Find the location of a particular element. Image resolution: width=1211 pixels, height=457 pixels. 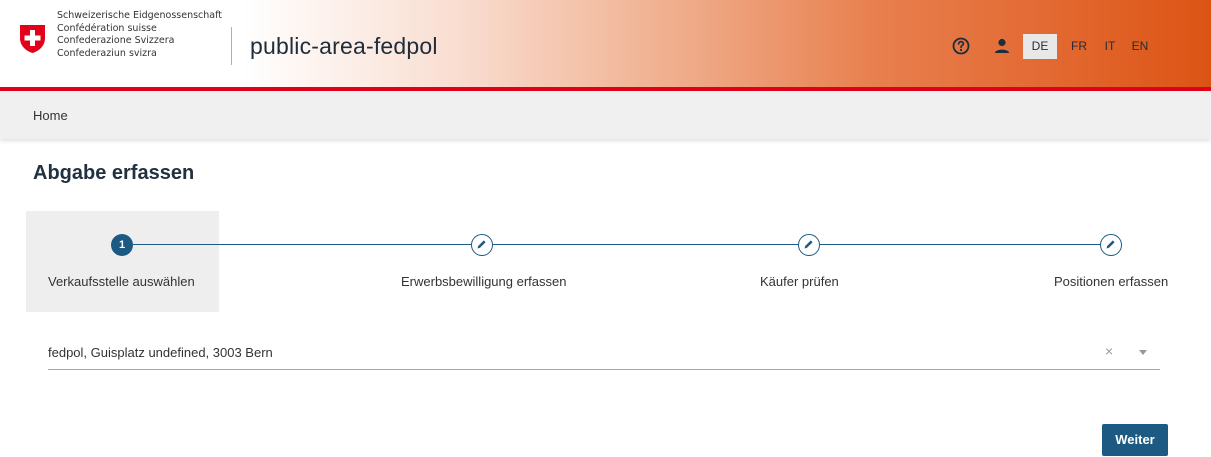

sales-point-select-value: fedpol, Guisplatz undefined, 3003 Bern is located at coordinates (160, 352).